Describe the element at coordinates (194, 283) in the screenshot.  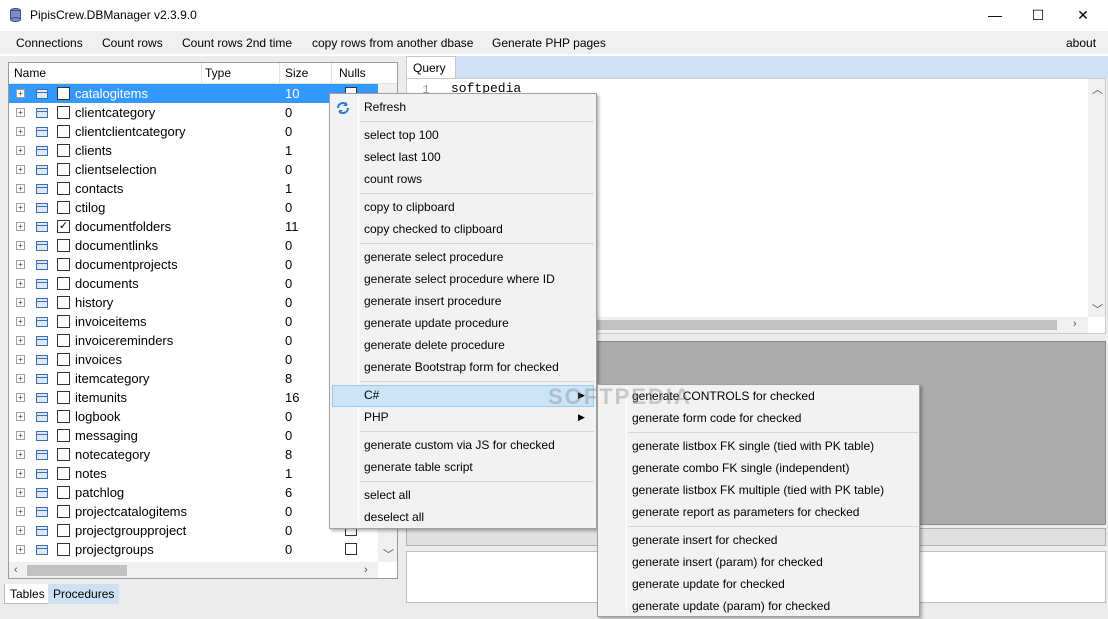
I see `table-row: + documents 0` at that location.